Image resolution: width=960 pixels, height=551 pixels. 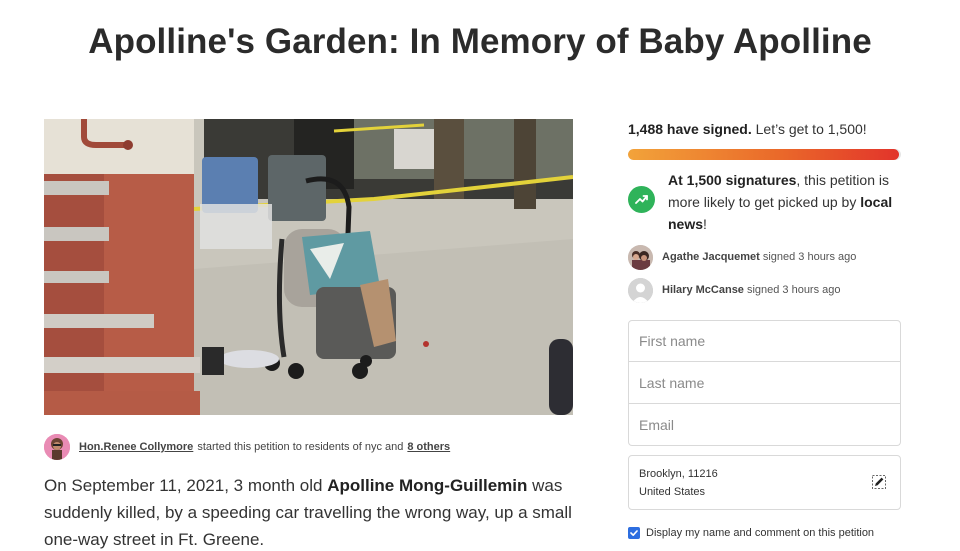 What do you see at coordinates (764, 482) in the screenshot?
I see `location-field: Brooklyn, 11216 United States` at bounding box center [764, 482].